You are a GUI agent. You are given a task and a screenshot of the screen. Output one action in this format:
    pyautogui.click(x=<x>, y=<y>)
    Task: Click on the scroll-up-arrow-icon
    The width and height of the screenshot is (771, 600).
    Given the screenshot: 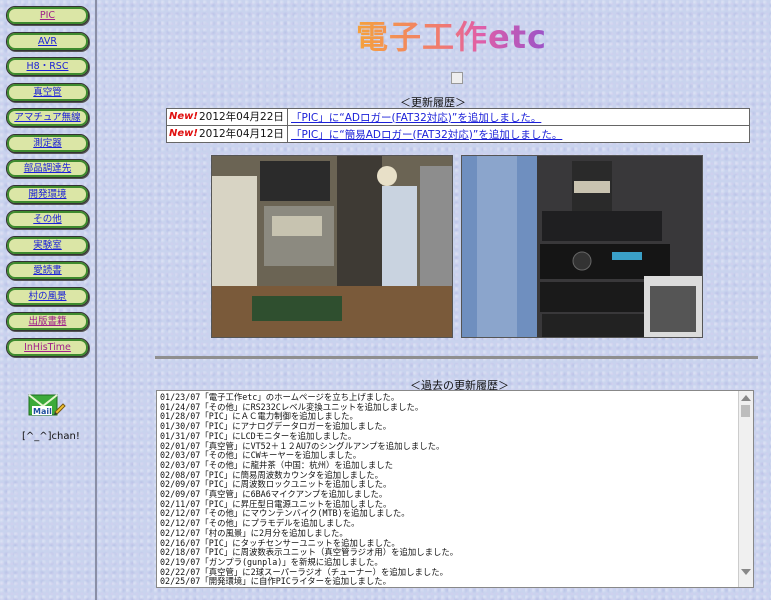 What is the action you would take?
    pyautogui.click(x=746, y=398)
    